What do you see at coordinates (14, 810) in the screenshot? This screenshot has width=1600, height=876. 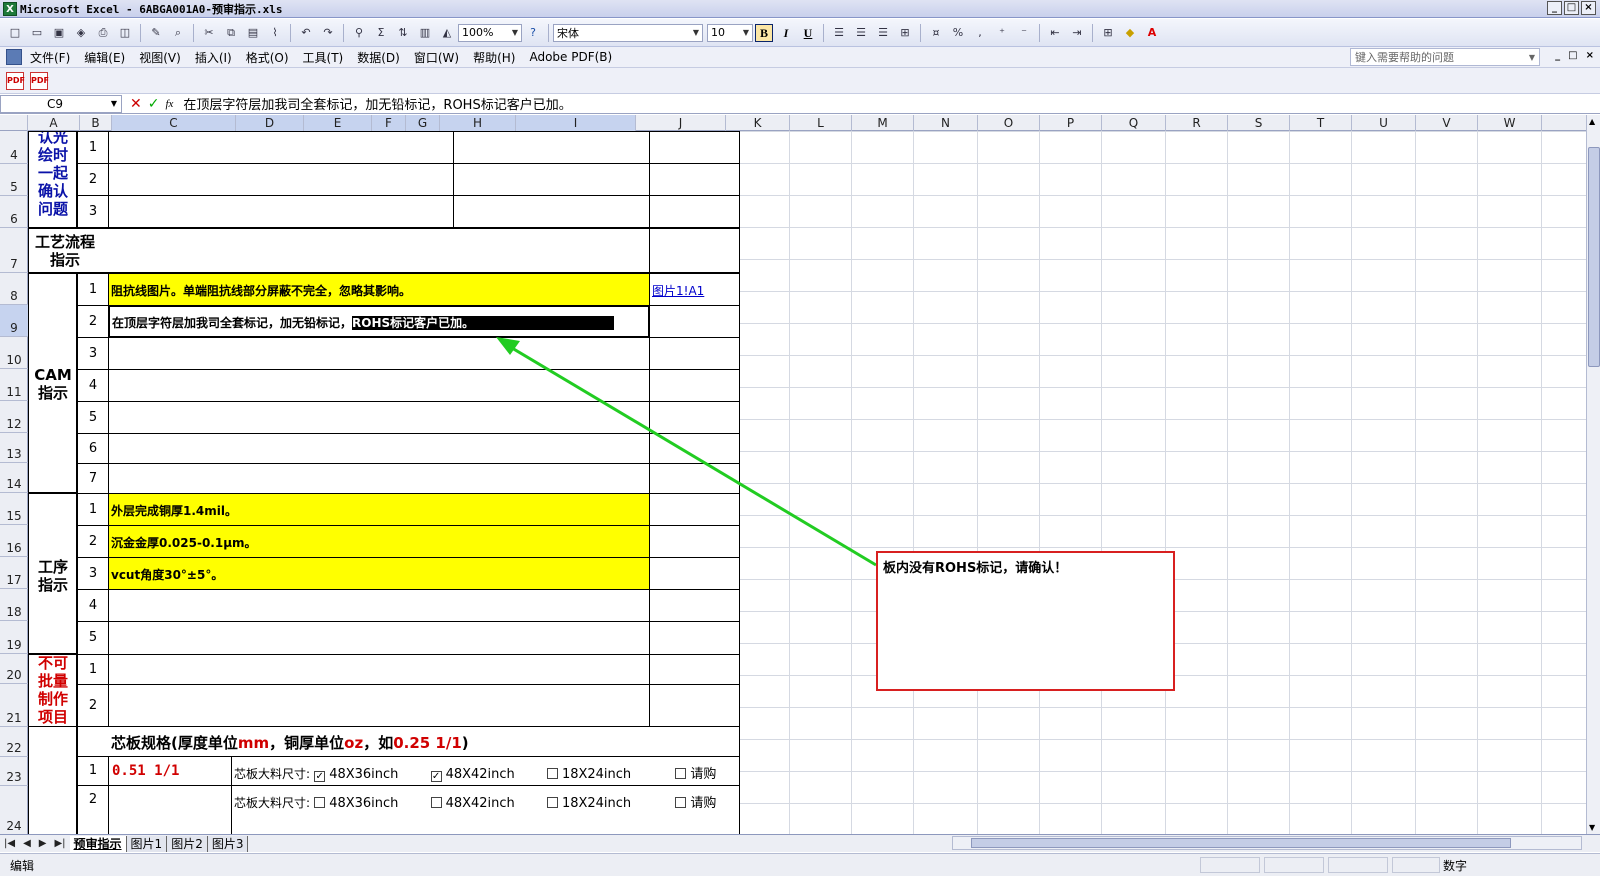 I see `row-header: 24` at bounding box center [14, 810].